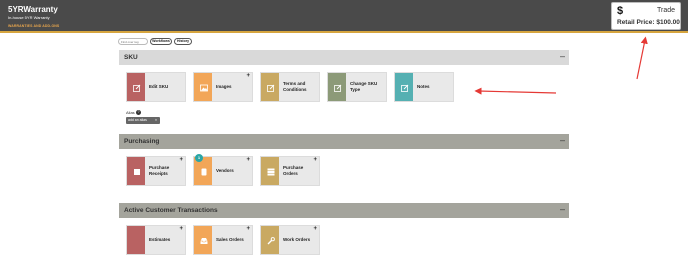 This screenshot has height=264, width=688. Describe the element at coordinates (561, 65) in the screenshot. I see `annotation-overlay` at that location.